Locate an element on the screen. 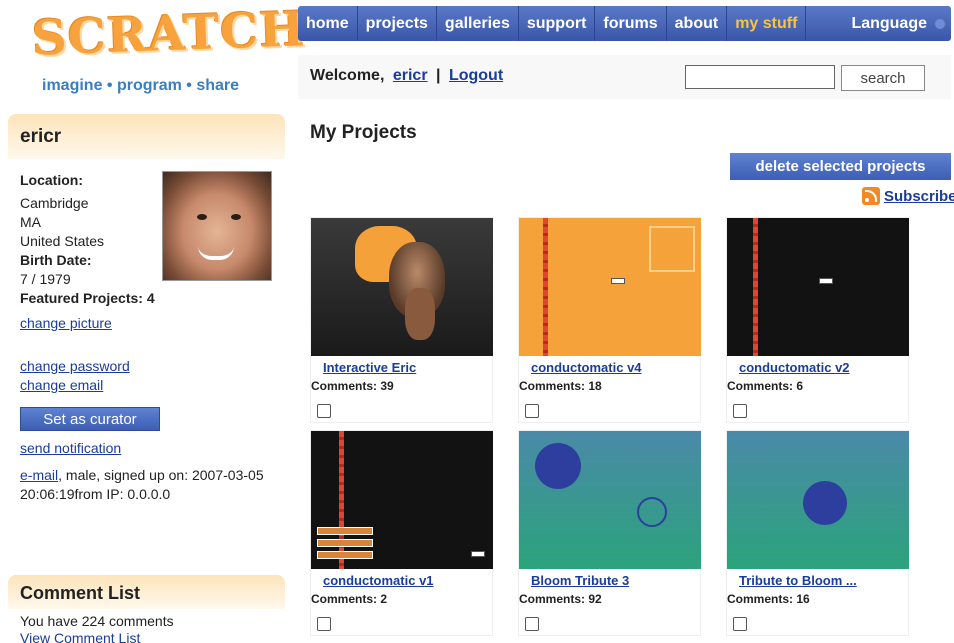 Image resolution: width=954 pixels, height=643 pixels. project-card: Interactive Eric Comments: 39 is located at coordinates (401, 320).